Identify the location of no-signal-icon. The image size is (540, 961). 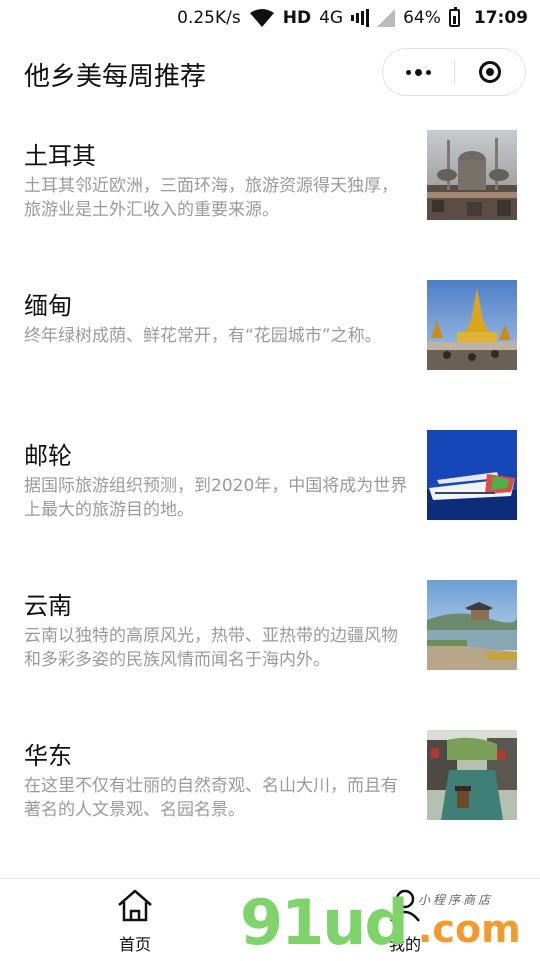
(386, 18).